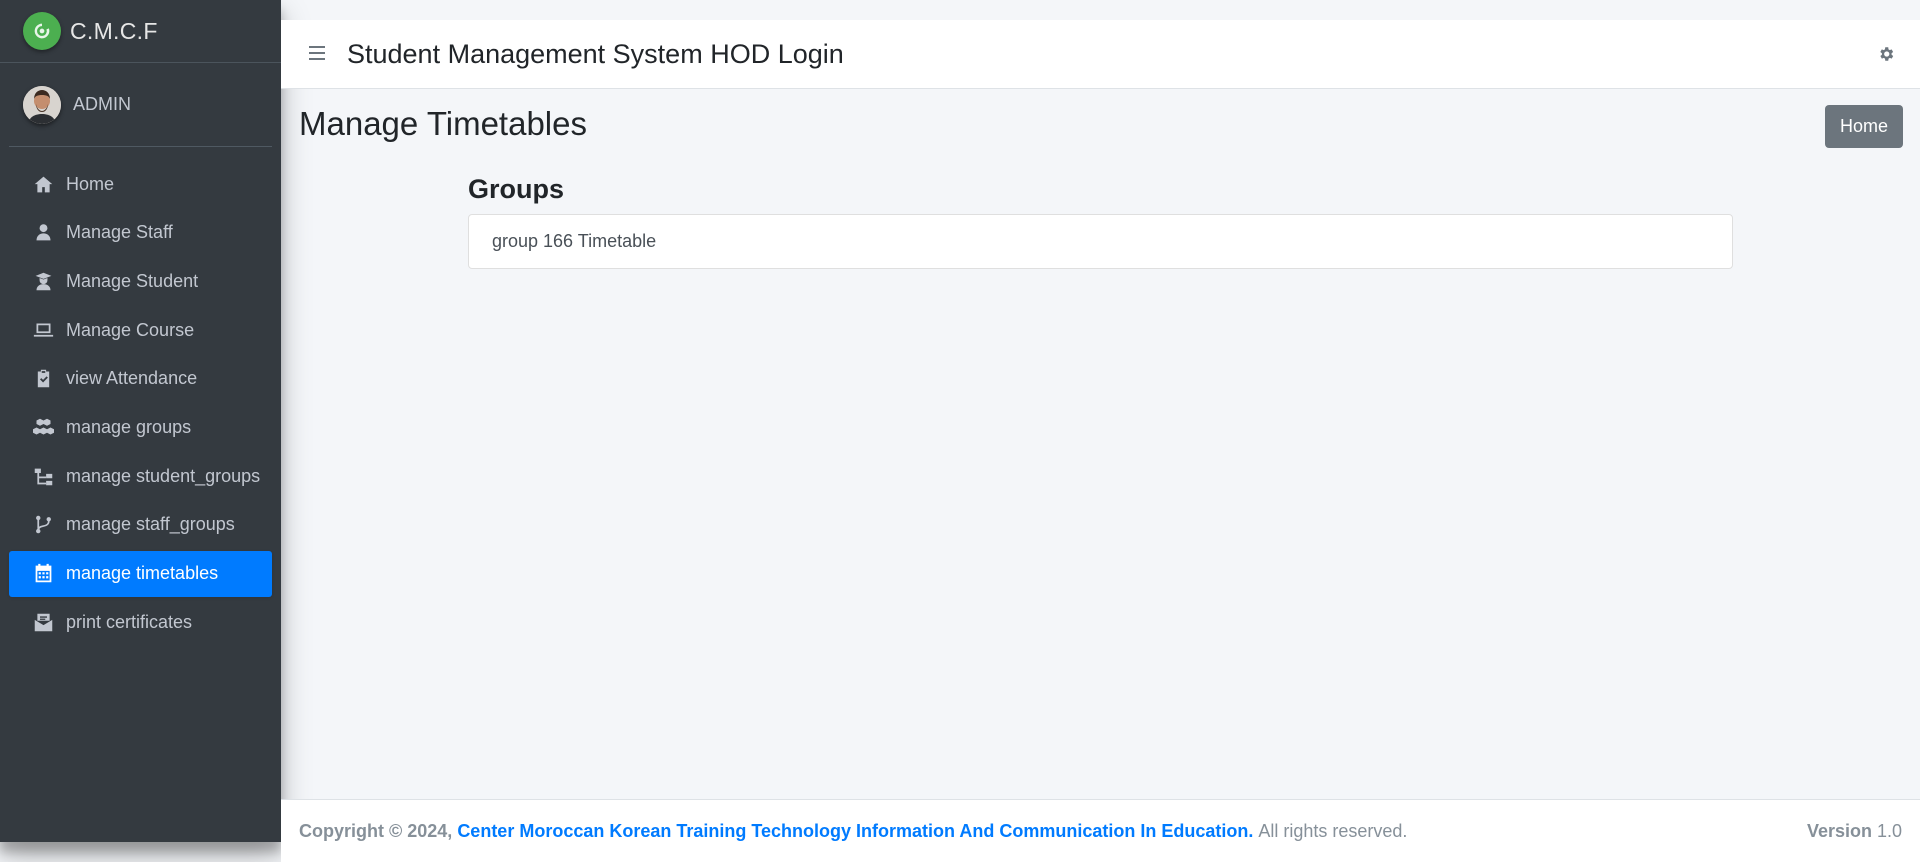 This screenshot has height=862, width=1920. I want to click on hamburger-menu-icon, so click(317, 54).